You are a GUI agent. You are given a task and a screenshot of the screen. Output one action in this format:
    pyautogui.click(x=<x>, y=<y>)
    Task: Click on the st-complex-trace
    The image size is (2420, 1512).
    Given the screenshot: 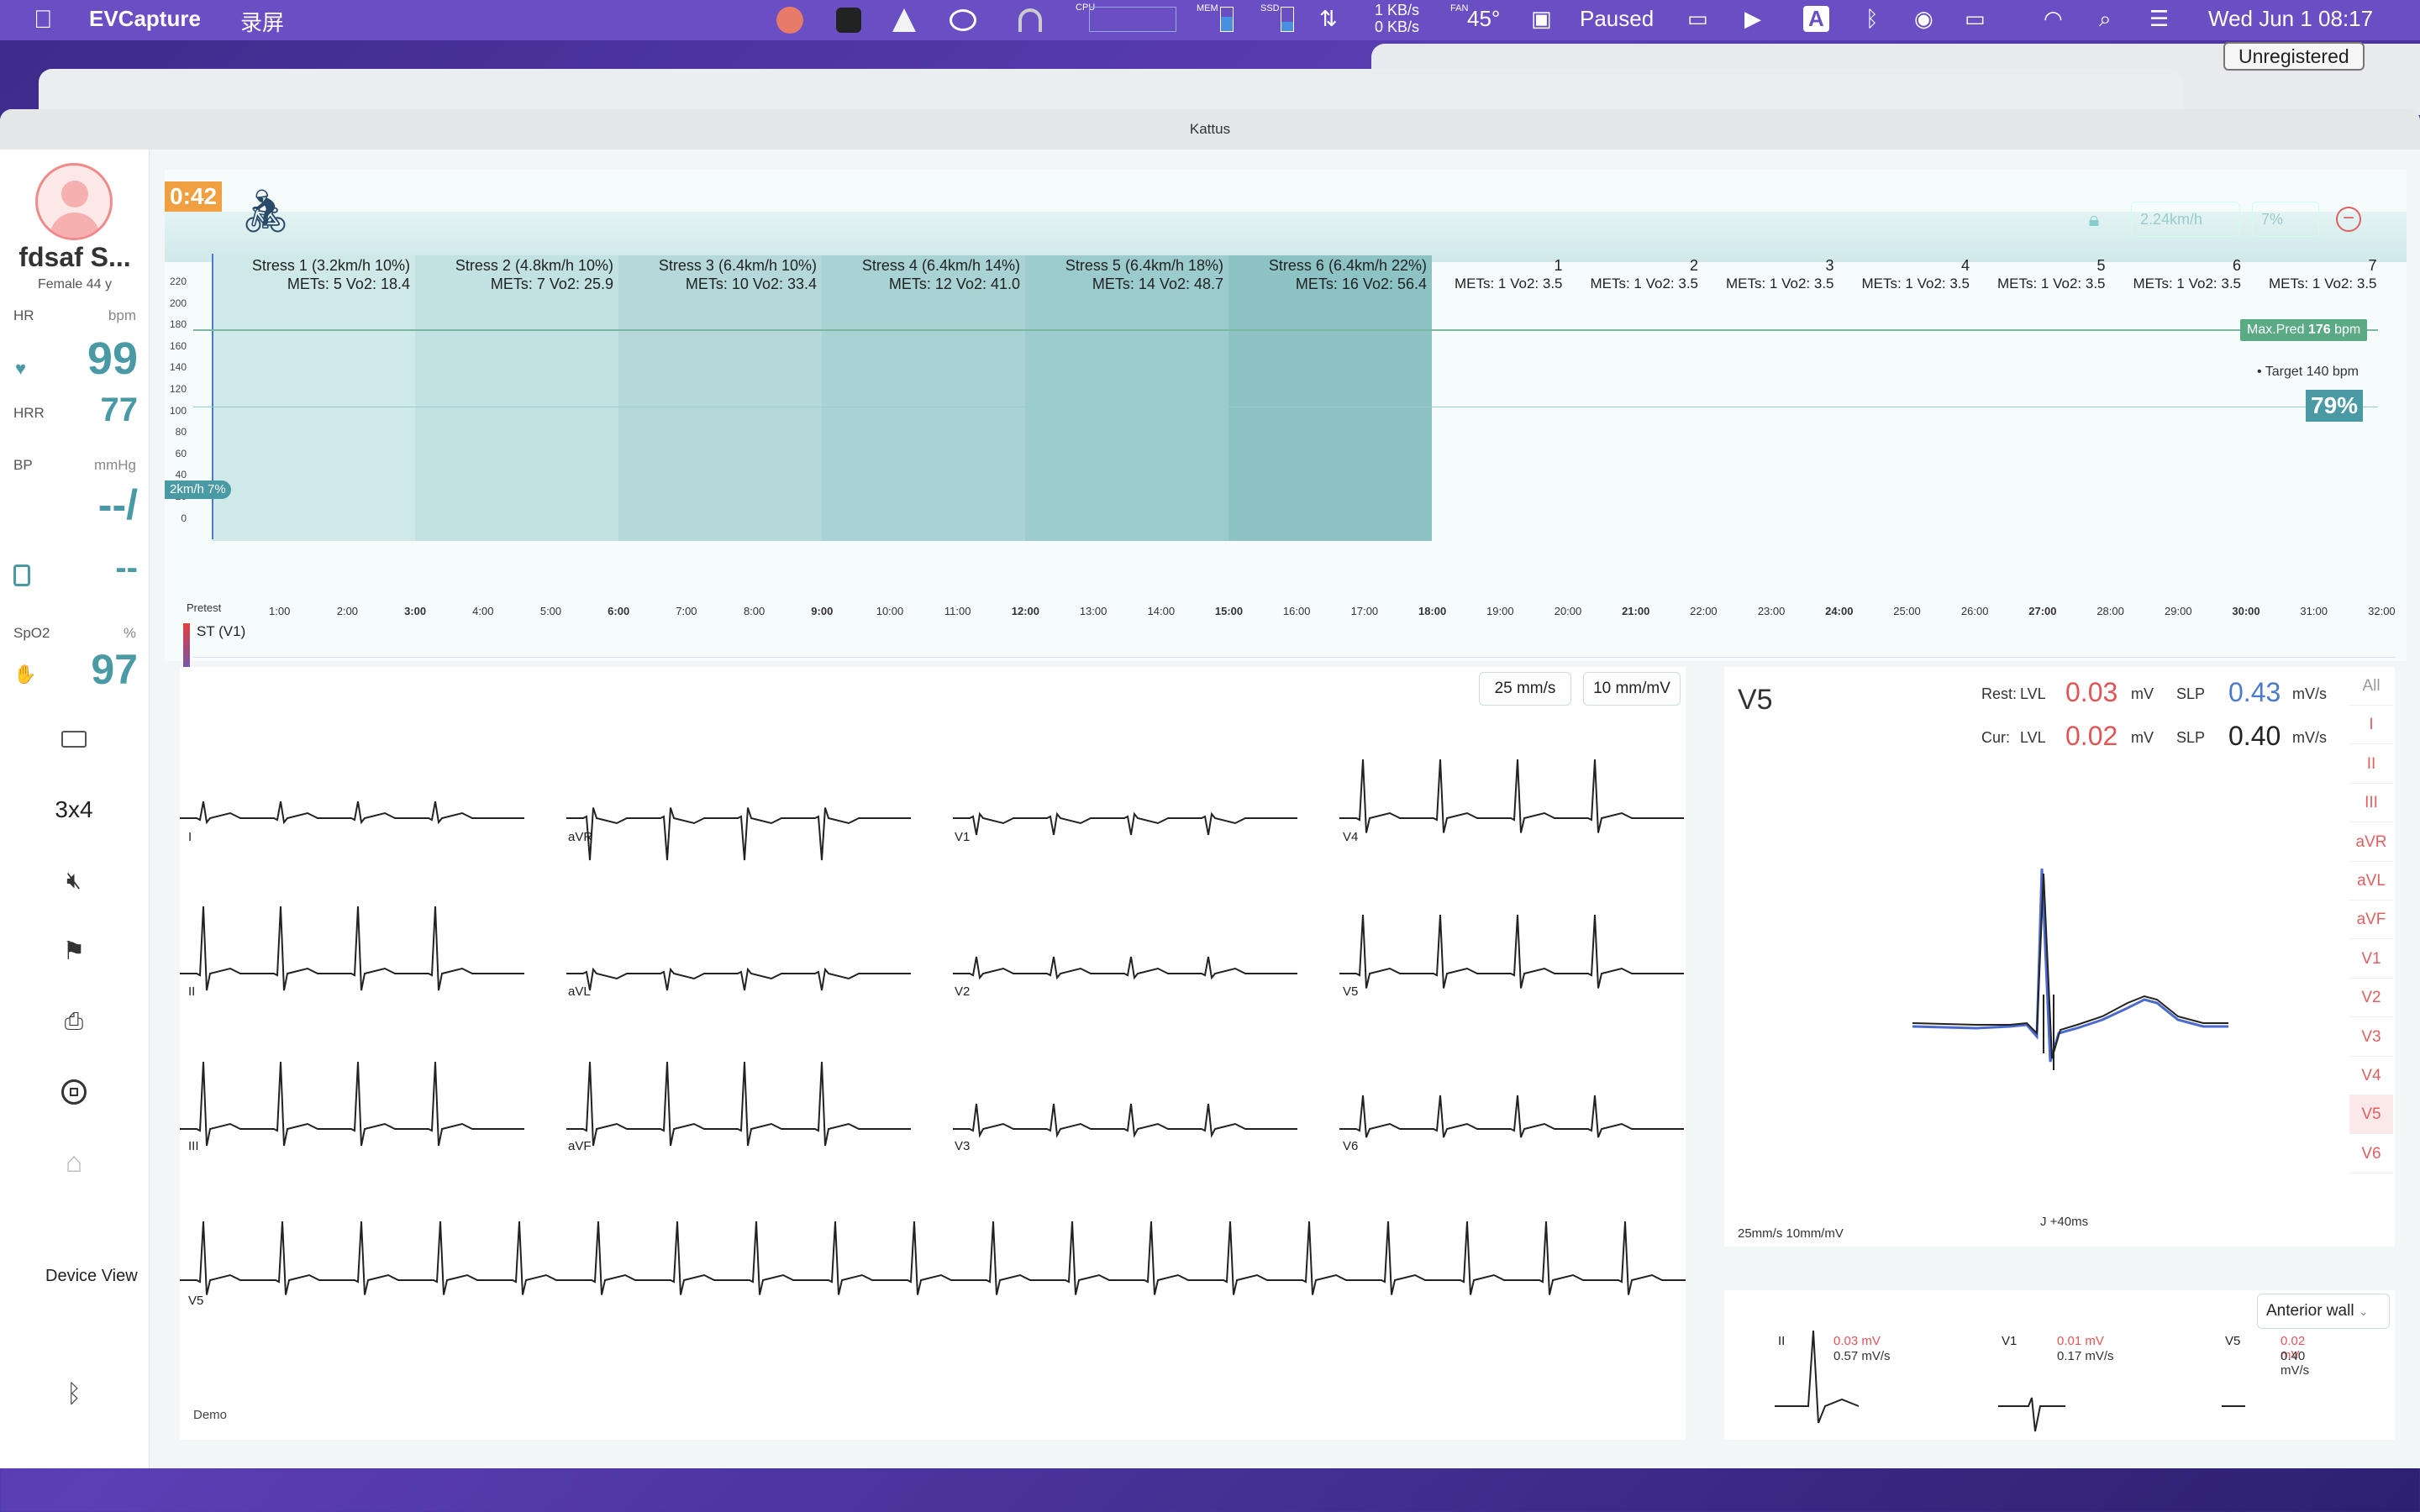 What is the action you would take?
    pyautogui.click(x=2070, y=969)
    